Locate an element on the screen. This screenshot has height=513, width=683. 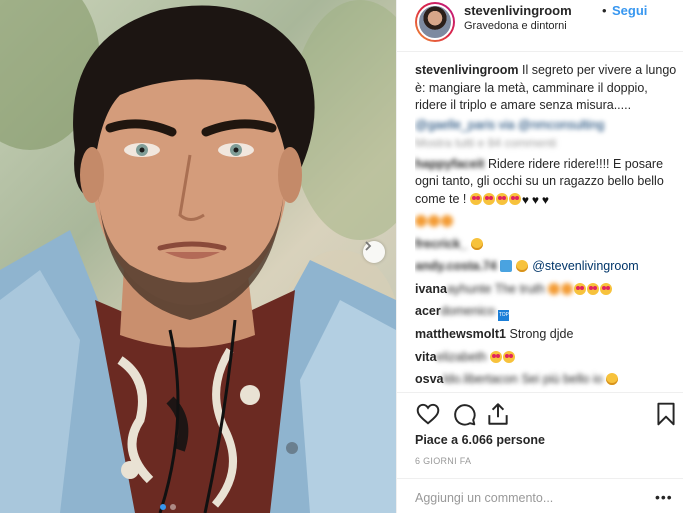
bookmark-icon is located at coordinates (666, 414).